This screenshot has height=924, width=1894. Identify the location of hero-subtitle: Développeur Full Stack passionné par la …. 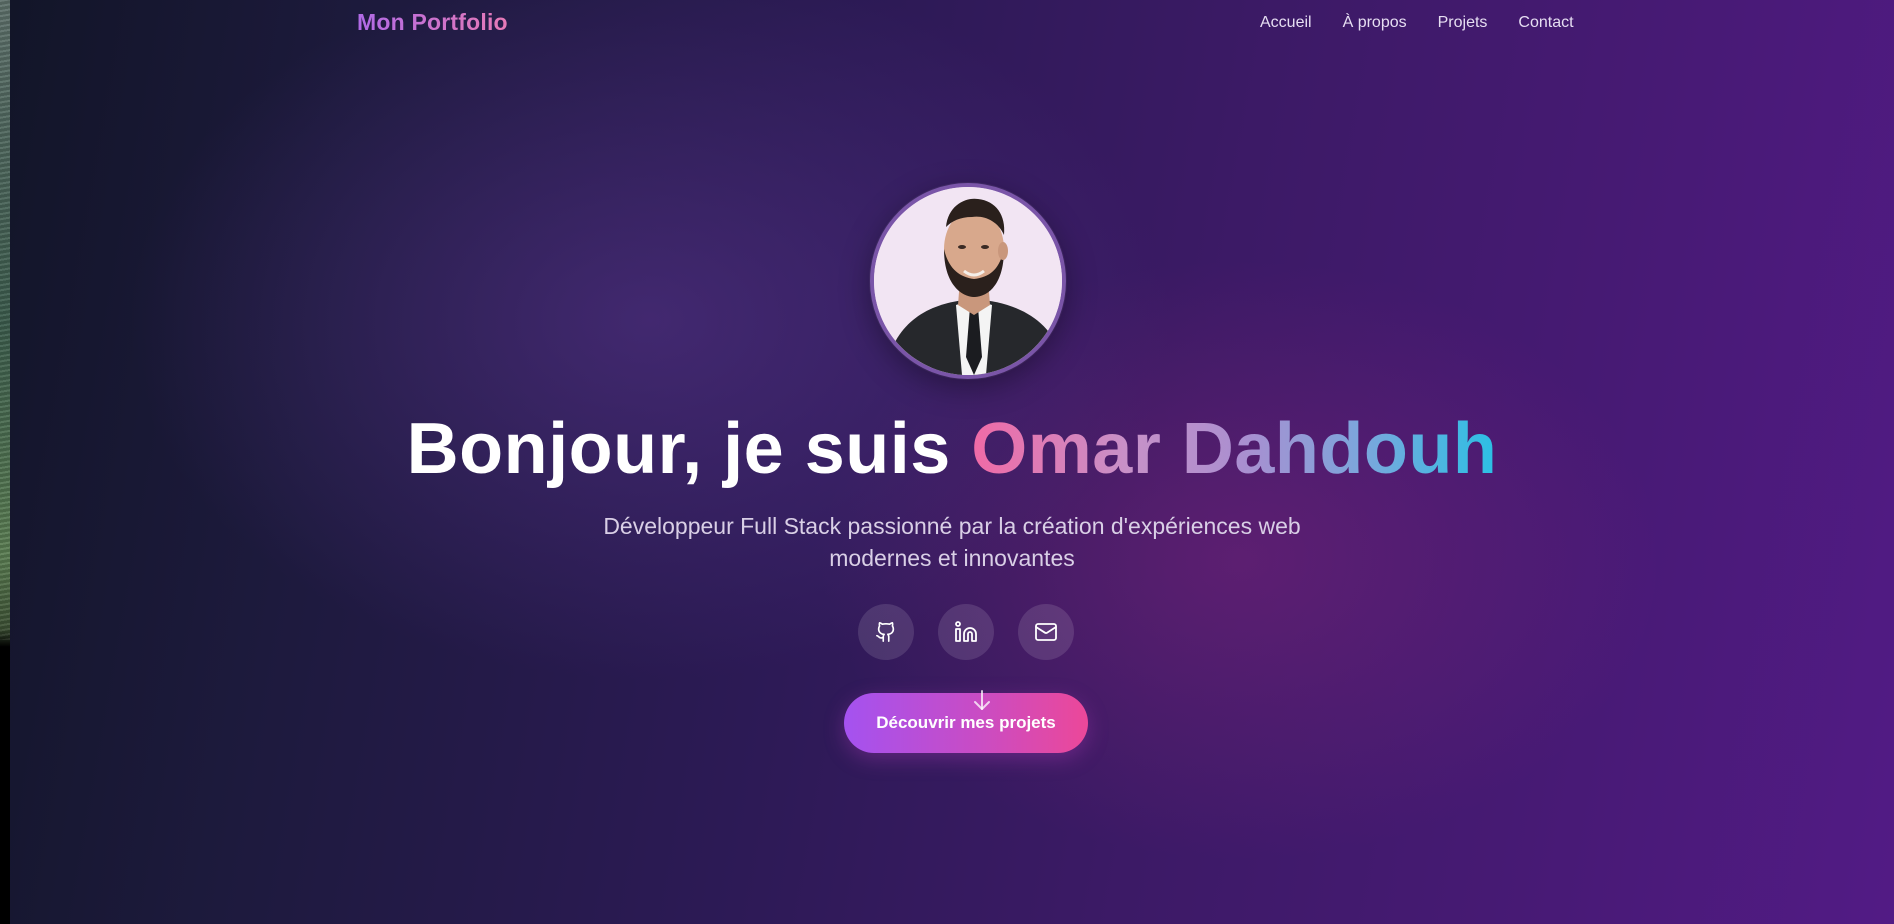
(952, 542).